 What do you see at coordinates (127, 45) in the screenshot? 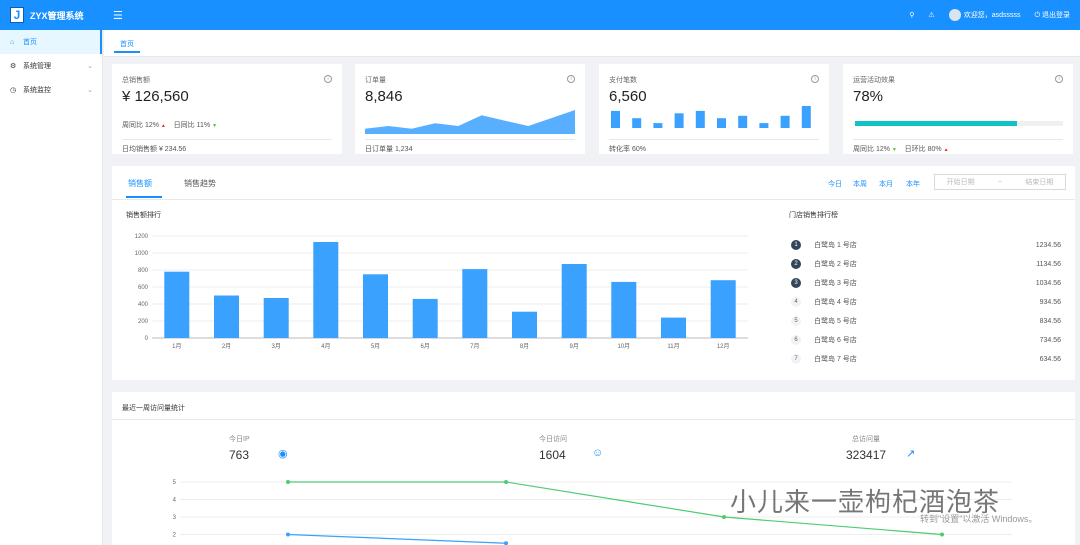
I see `tab-home: 首页` at bounding box center [127, 45].